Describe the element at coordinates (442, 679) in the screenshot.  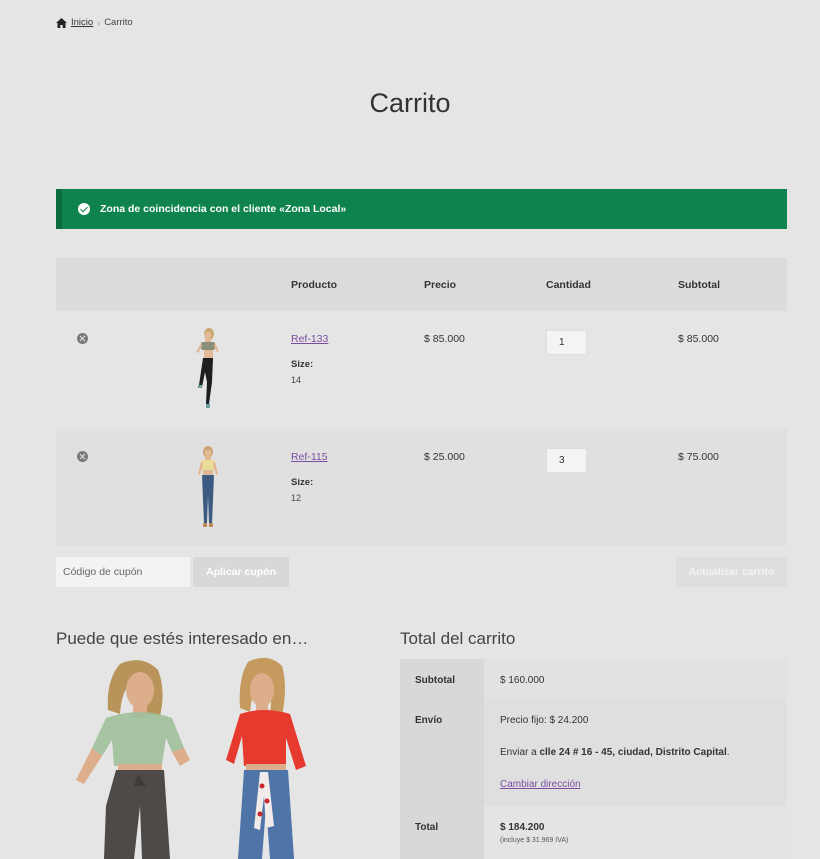
I see `subtotal-label: Subtotal` at that location.